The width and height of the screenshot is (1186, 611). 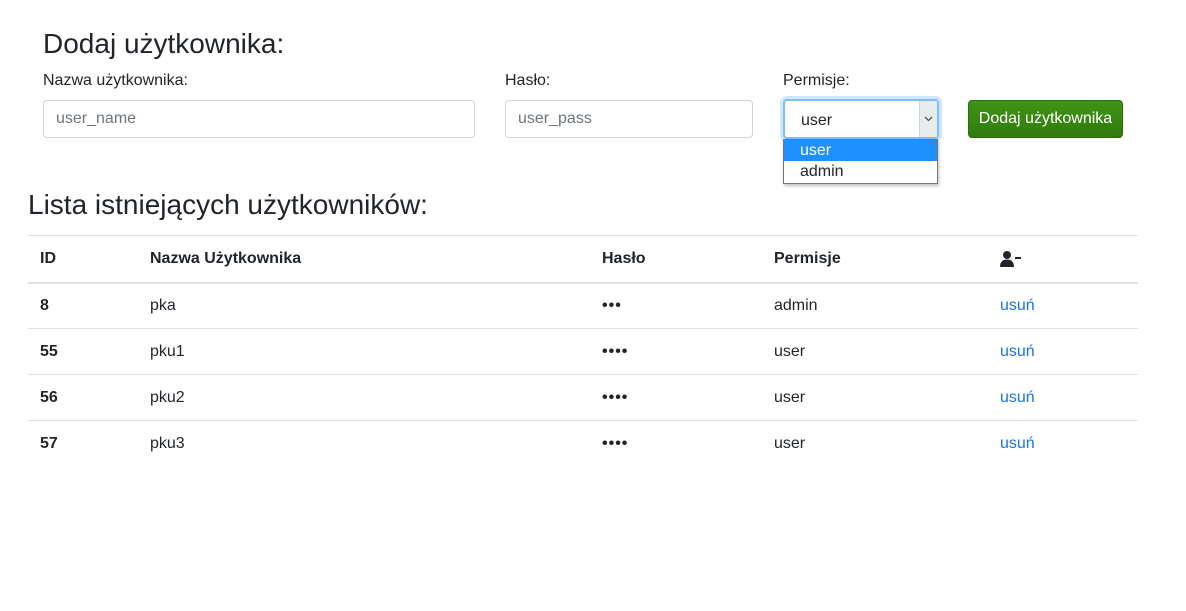 What do you see at coordinates (167, 351) in the screenshot?
I see `user-name: pku1` at bounding box center [167, 351].